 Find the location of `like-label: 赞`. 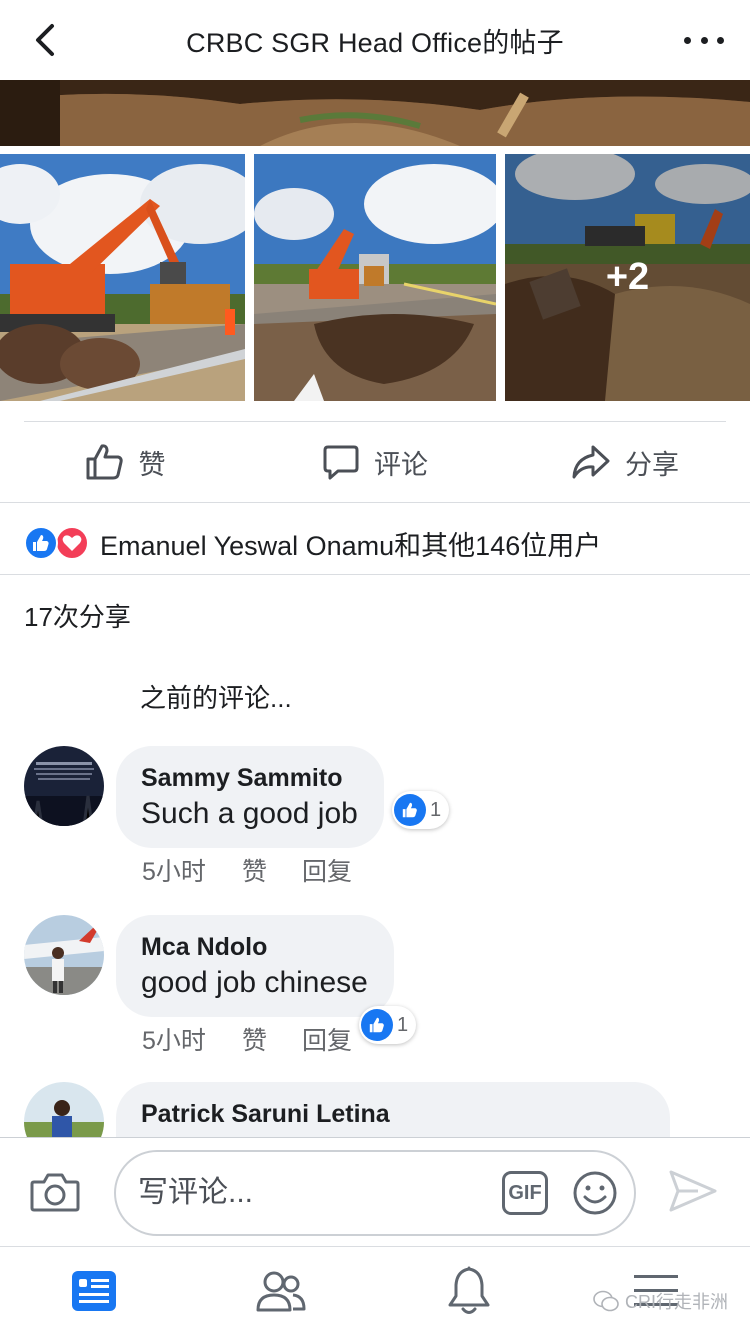

like-label: 赞 is located at coordinates (152, 464).